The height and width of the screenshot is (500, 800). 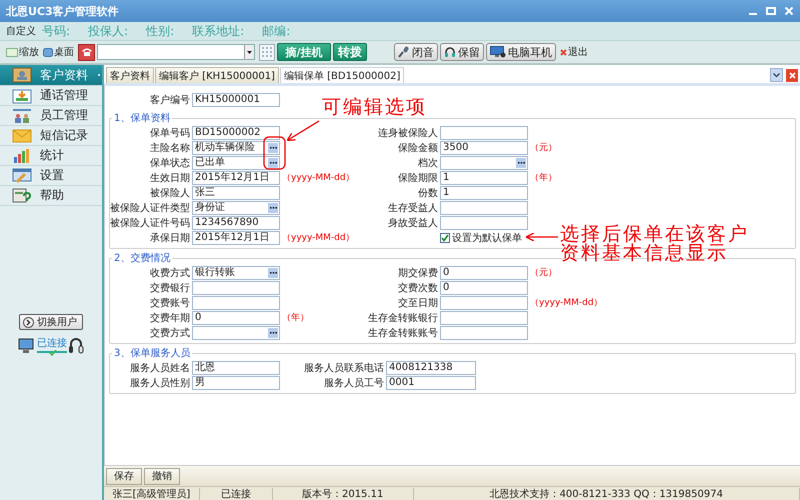 I want to click on contact-card-icon, so click(x=22, y=75).